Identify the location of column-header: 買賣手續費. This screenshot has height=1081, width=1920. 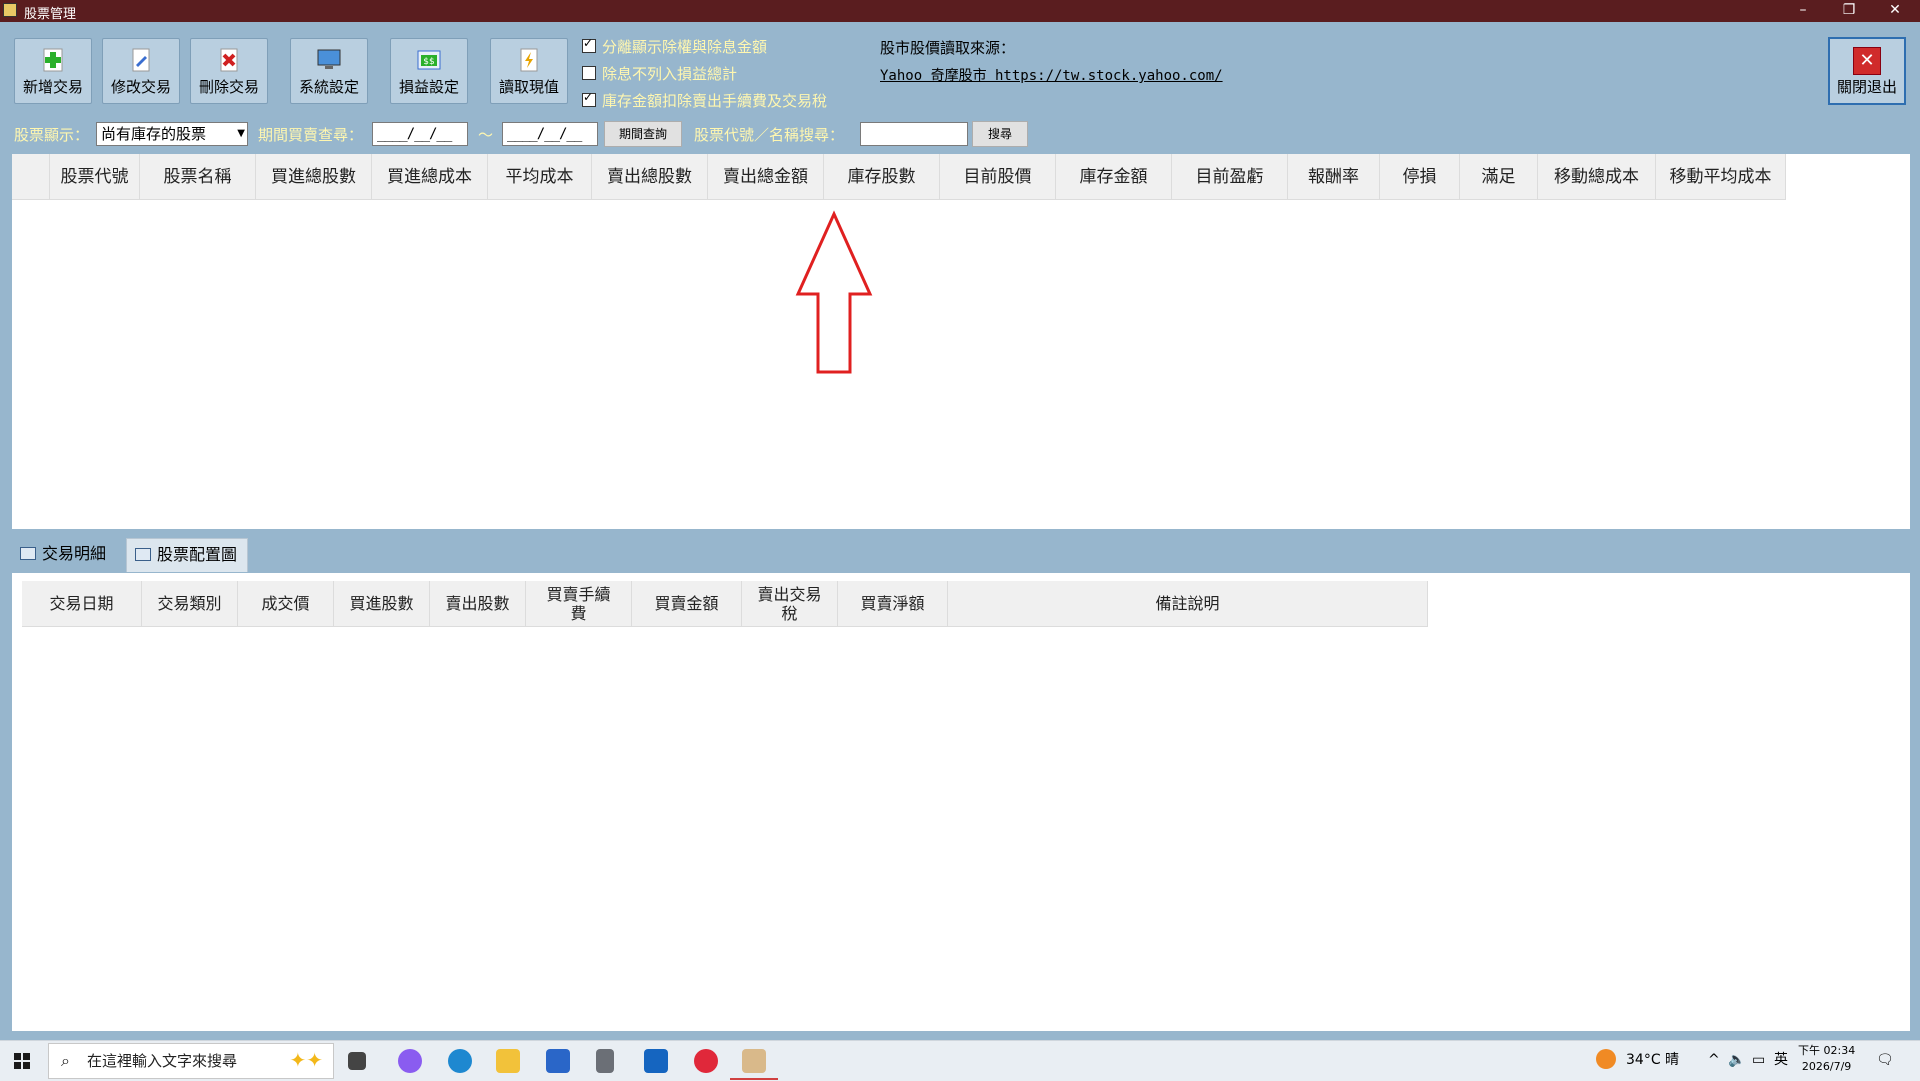
(579, 604).